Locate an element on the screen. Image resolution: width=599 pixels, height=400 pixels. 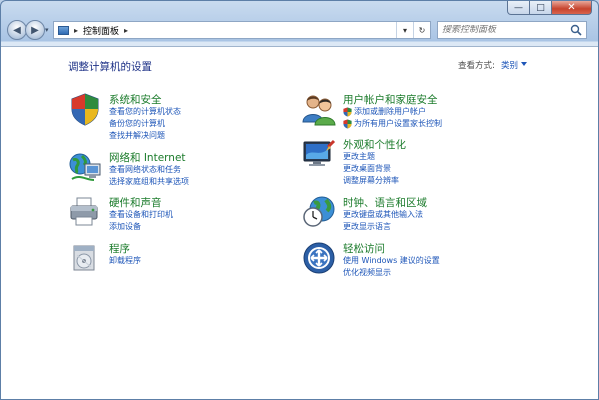
programs-icon is located at coordinates (85, 258).